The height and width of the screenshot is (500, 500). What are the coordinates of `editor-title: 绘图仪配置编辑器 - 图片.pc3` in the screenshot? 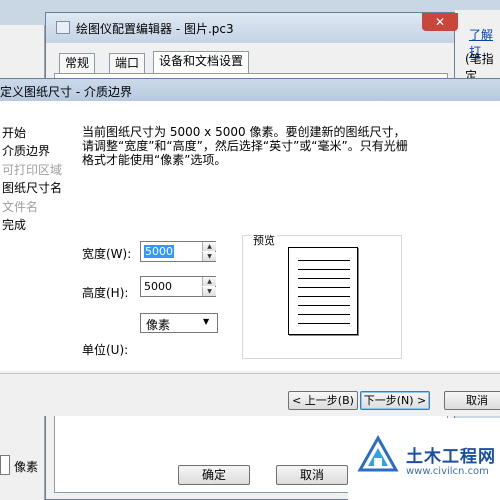 It's located at (155, 29).